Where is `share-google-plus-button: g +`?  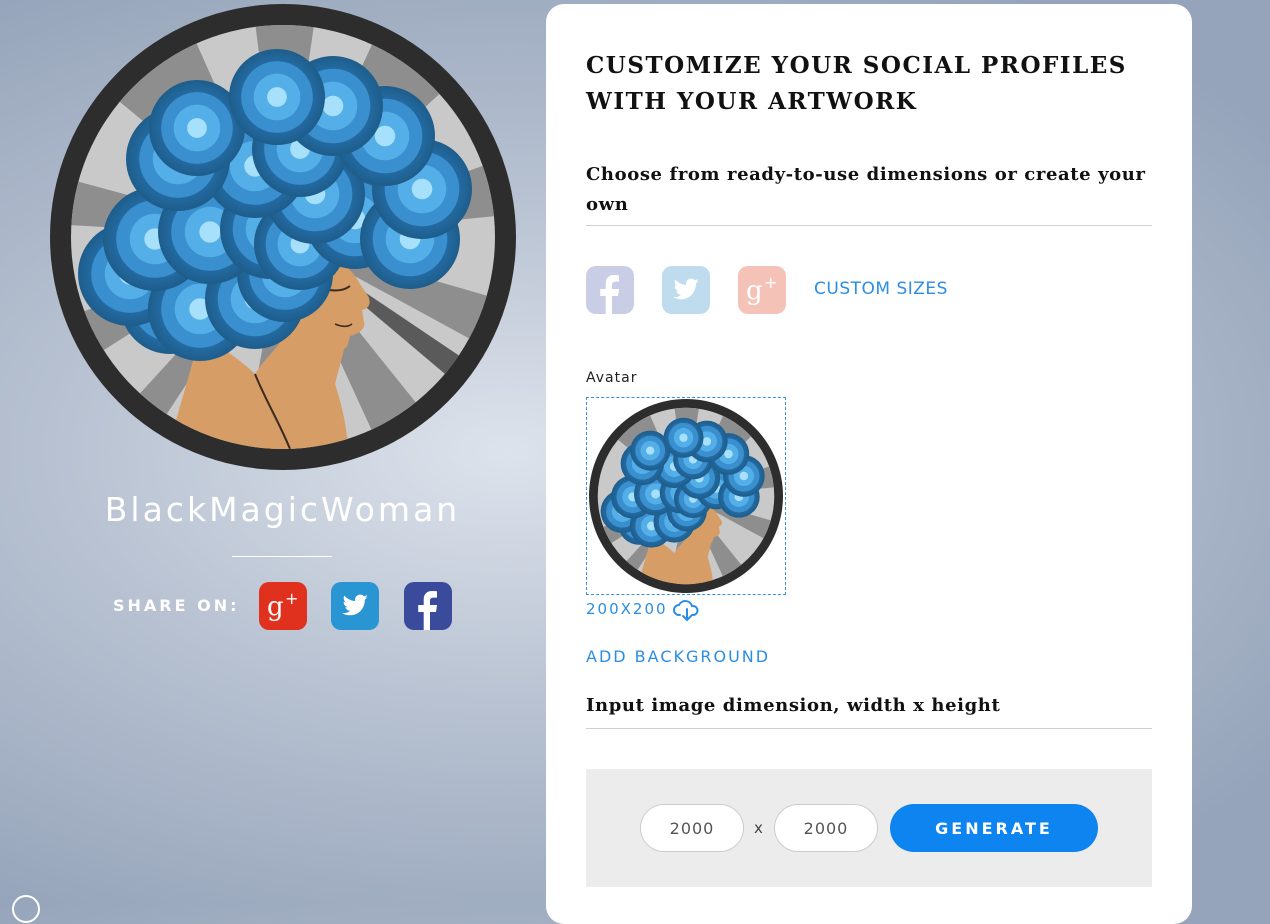
share-google-plus-button: g + is located at coordinates (283, 606).